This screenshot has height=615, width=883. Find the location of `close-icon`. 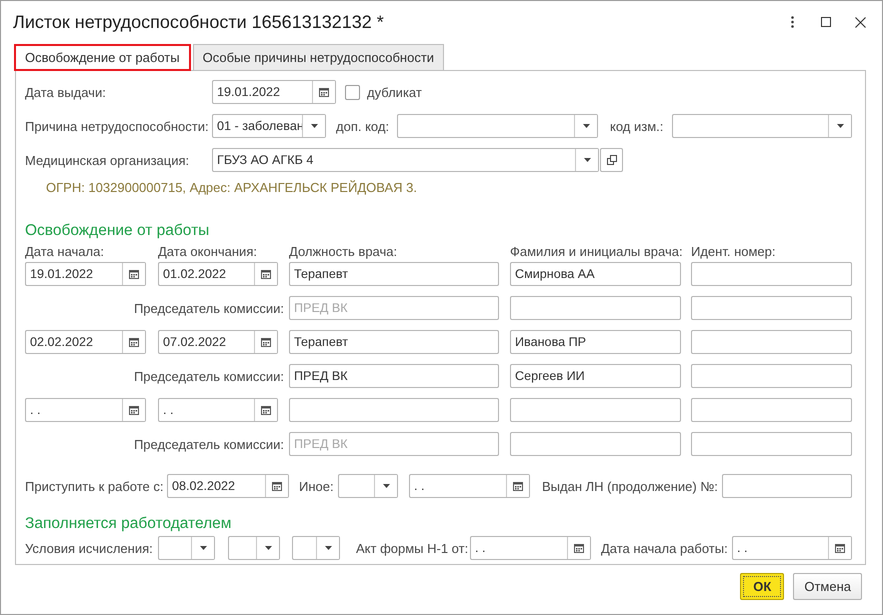

close-icon is located at coordinates (860, 22).